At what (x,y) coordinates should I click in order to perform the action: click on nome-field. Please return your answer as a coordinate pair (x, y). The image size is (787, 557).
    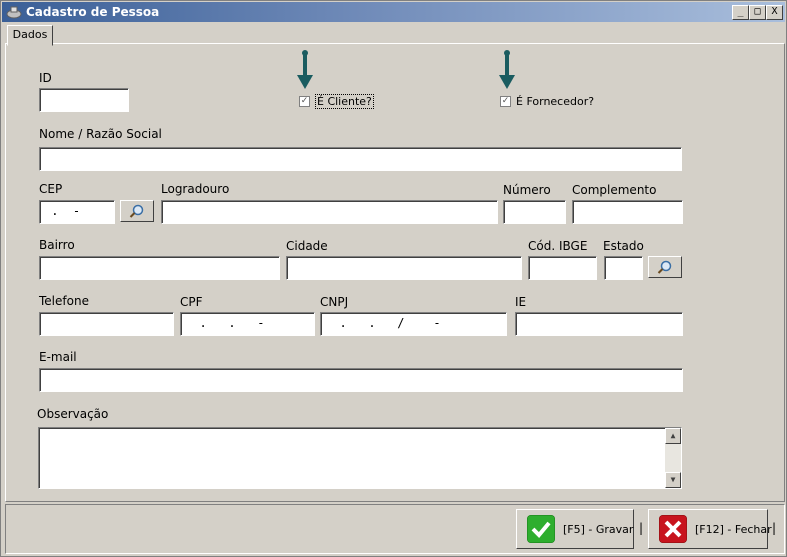
    Looking at the image, I should click on (360, 159).